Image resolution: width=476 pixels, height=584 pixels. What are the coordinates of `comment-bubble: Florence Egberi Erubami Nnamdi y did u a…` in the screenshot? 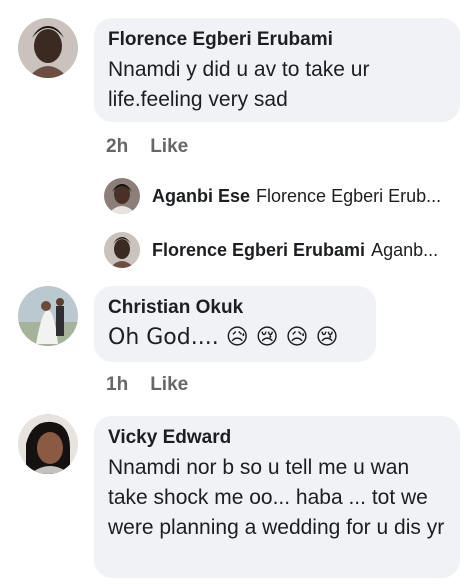 It's located at (277, 70).